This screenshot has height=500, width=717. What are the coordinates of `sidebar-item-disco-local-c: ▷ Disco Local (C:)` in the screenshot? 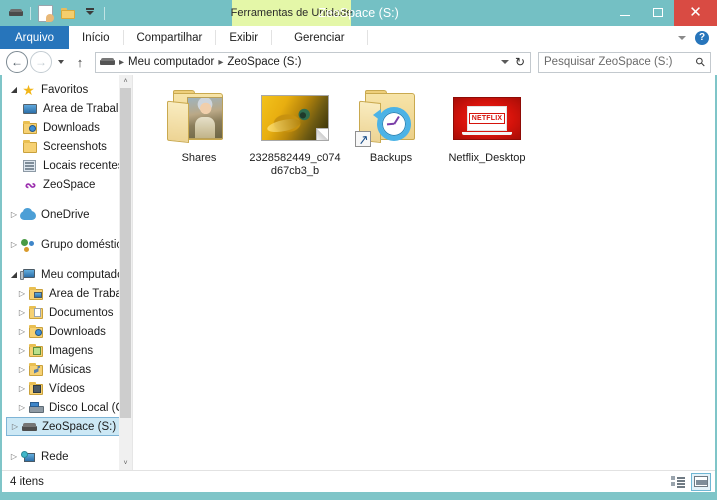 It's located at (67, 407).